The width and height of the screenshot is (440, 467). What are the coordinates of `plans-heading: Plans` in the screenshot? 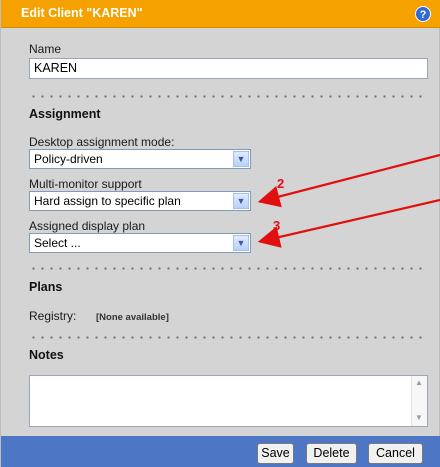 It's located at (46, 287).